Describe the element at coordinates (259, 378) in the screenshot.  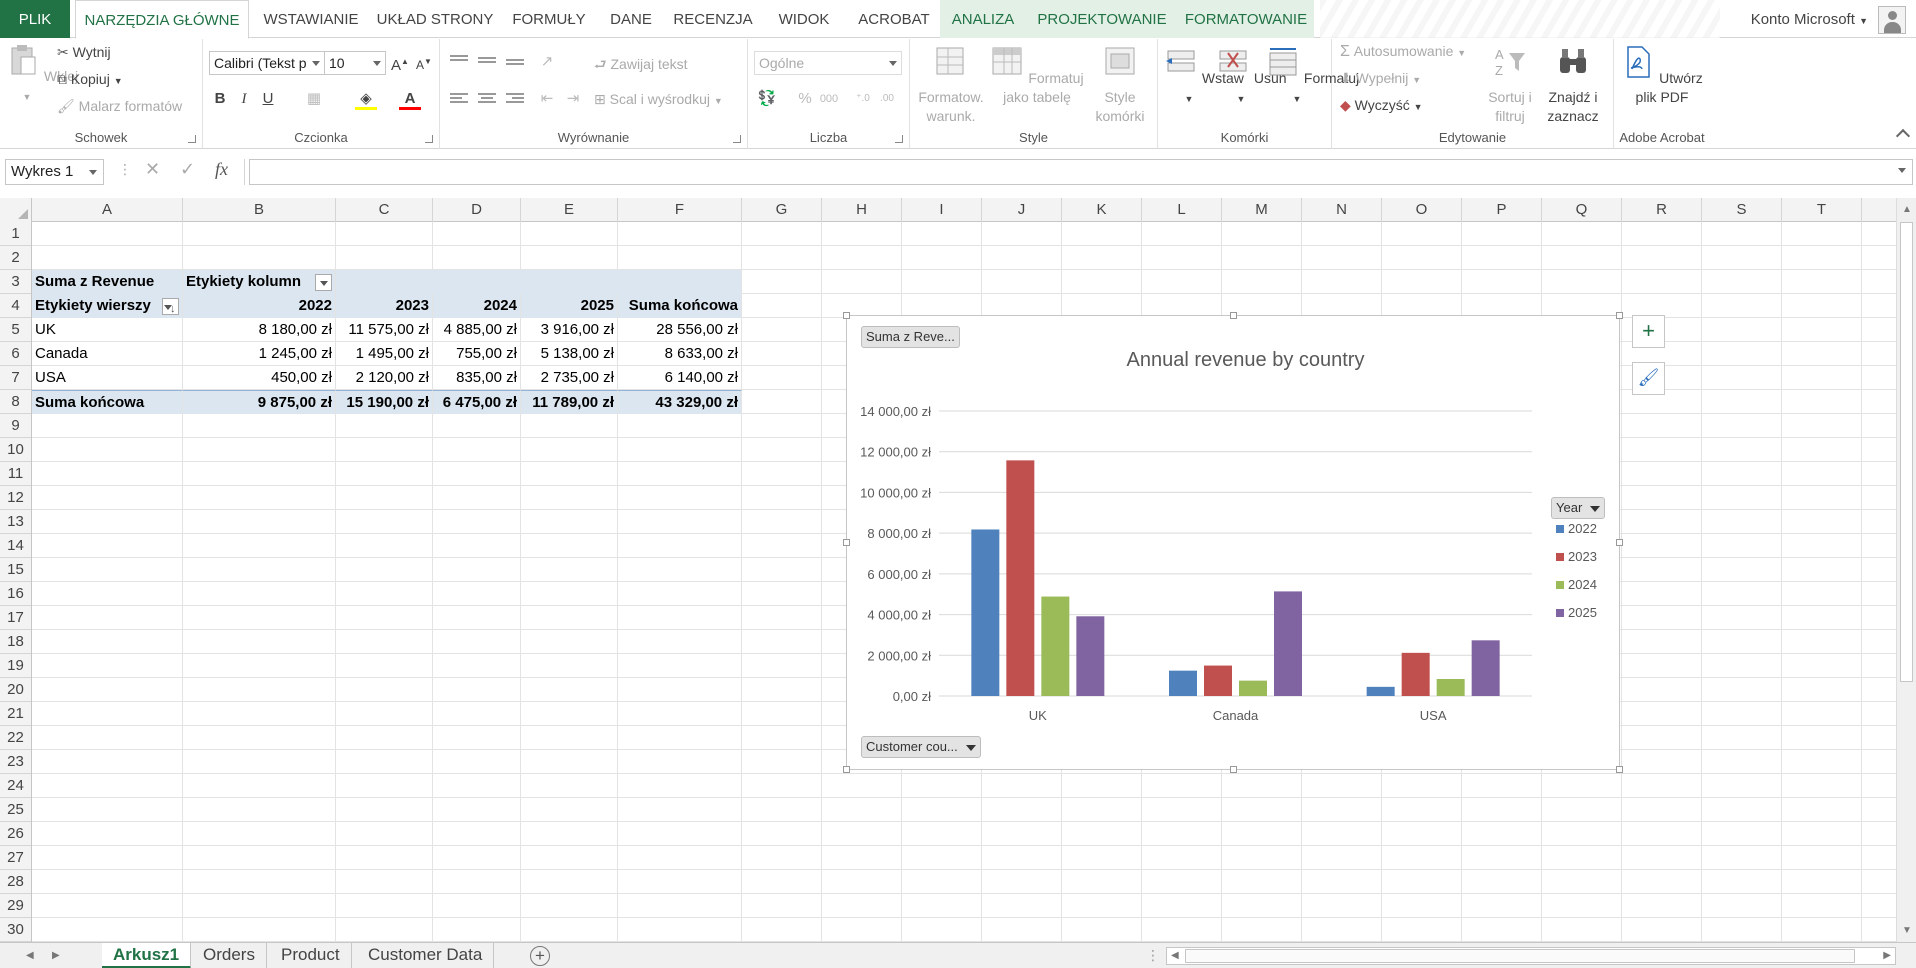
I see `pivot-value-cell: 450,00 zł` at that location.